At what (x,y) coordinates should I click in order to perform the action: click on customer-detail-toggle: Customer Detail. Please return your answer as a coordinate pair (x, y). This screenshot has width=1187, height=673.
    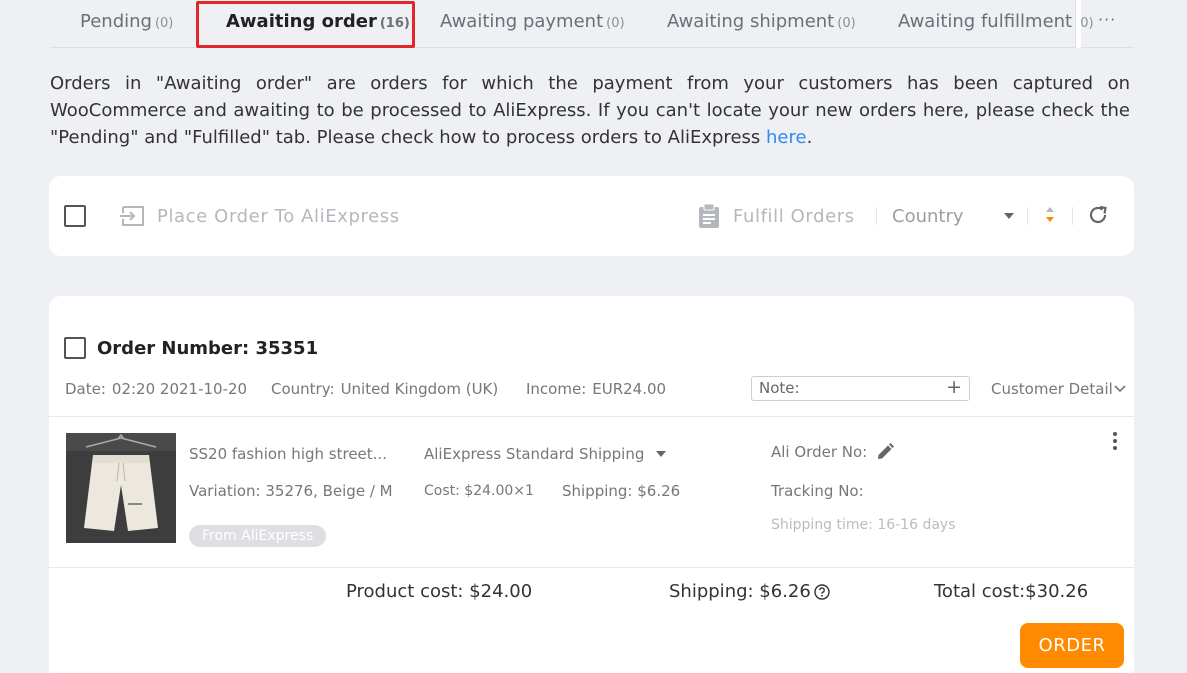
    Looking at the image, I should click on (1058, 389).